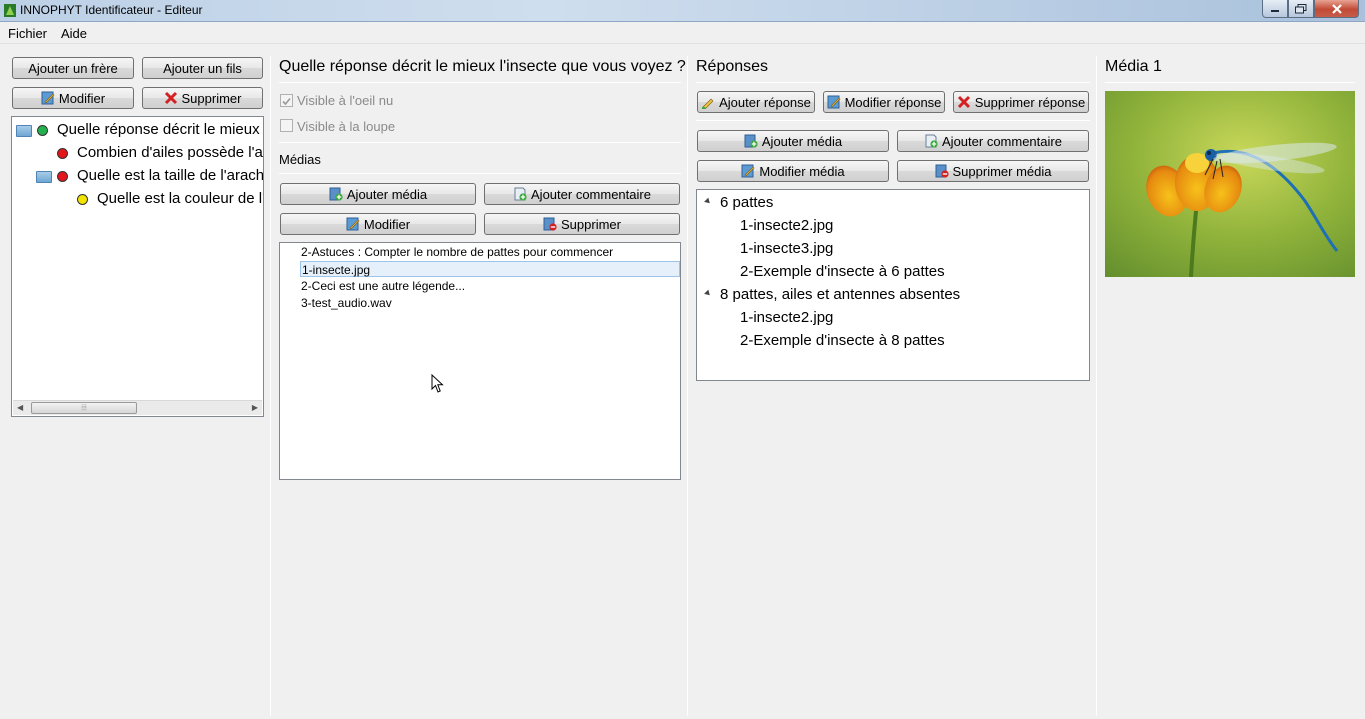  Describe the element at coordinates (842, 340) in the screenshot. I see `response-media-item: 2-Exemple d'insecte à 8 pattes` at that location.